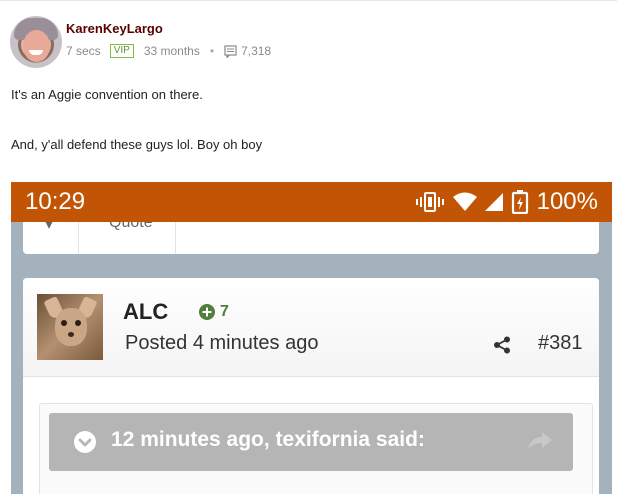 This screenshot has height=494, width=617. Describe the element at coordinates (560, 343) in the screenshot. I see `post-number: #381` at that location.